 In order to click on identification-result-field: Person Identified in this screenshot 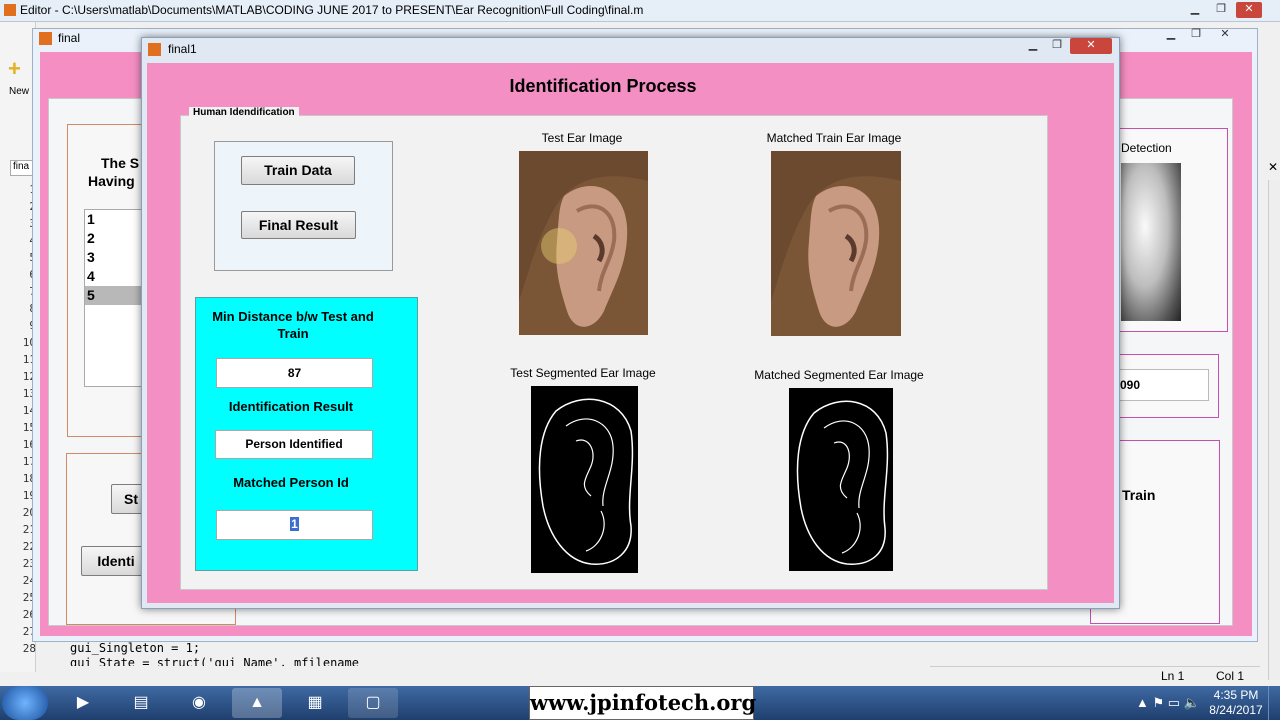, I will do `click(294, 444)`.